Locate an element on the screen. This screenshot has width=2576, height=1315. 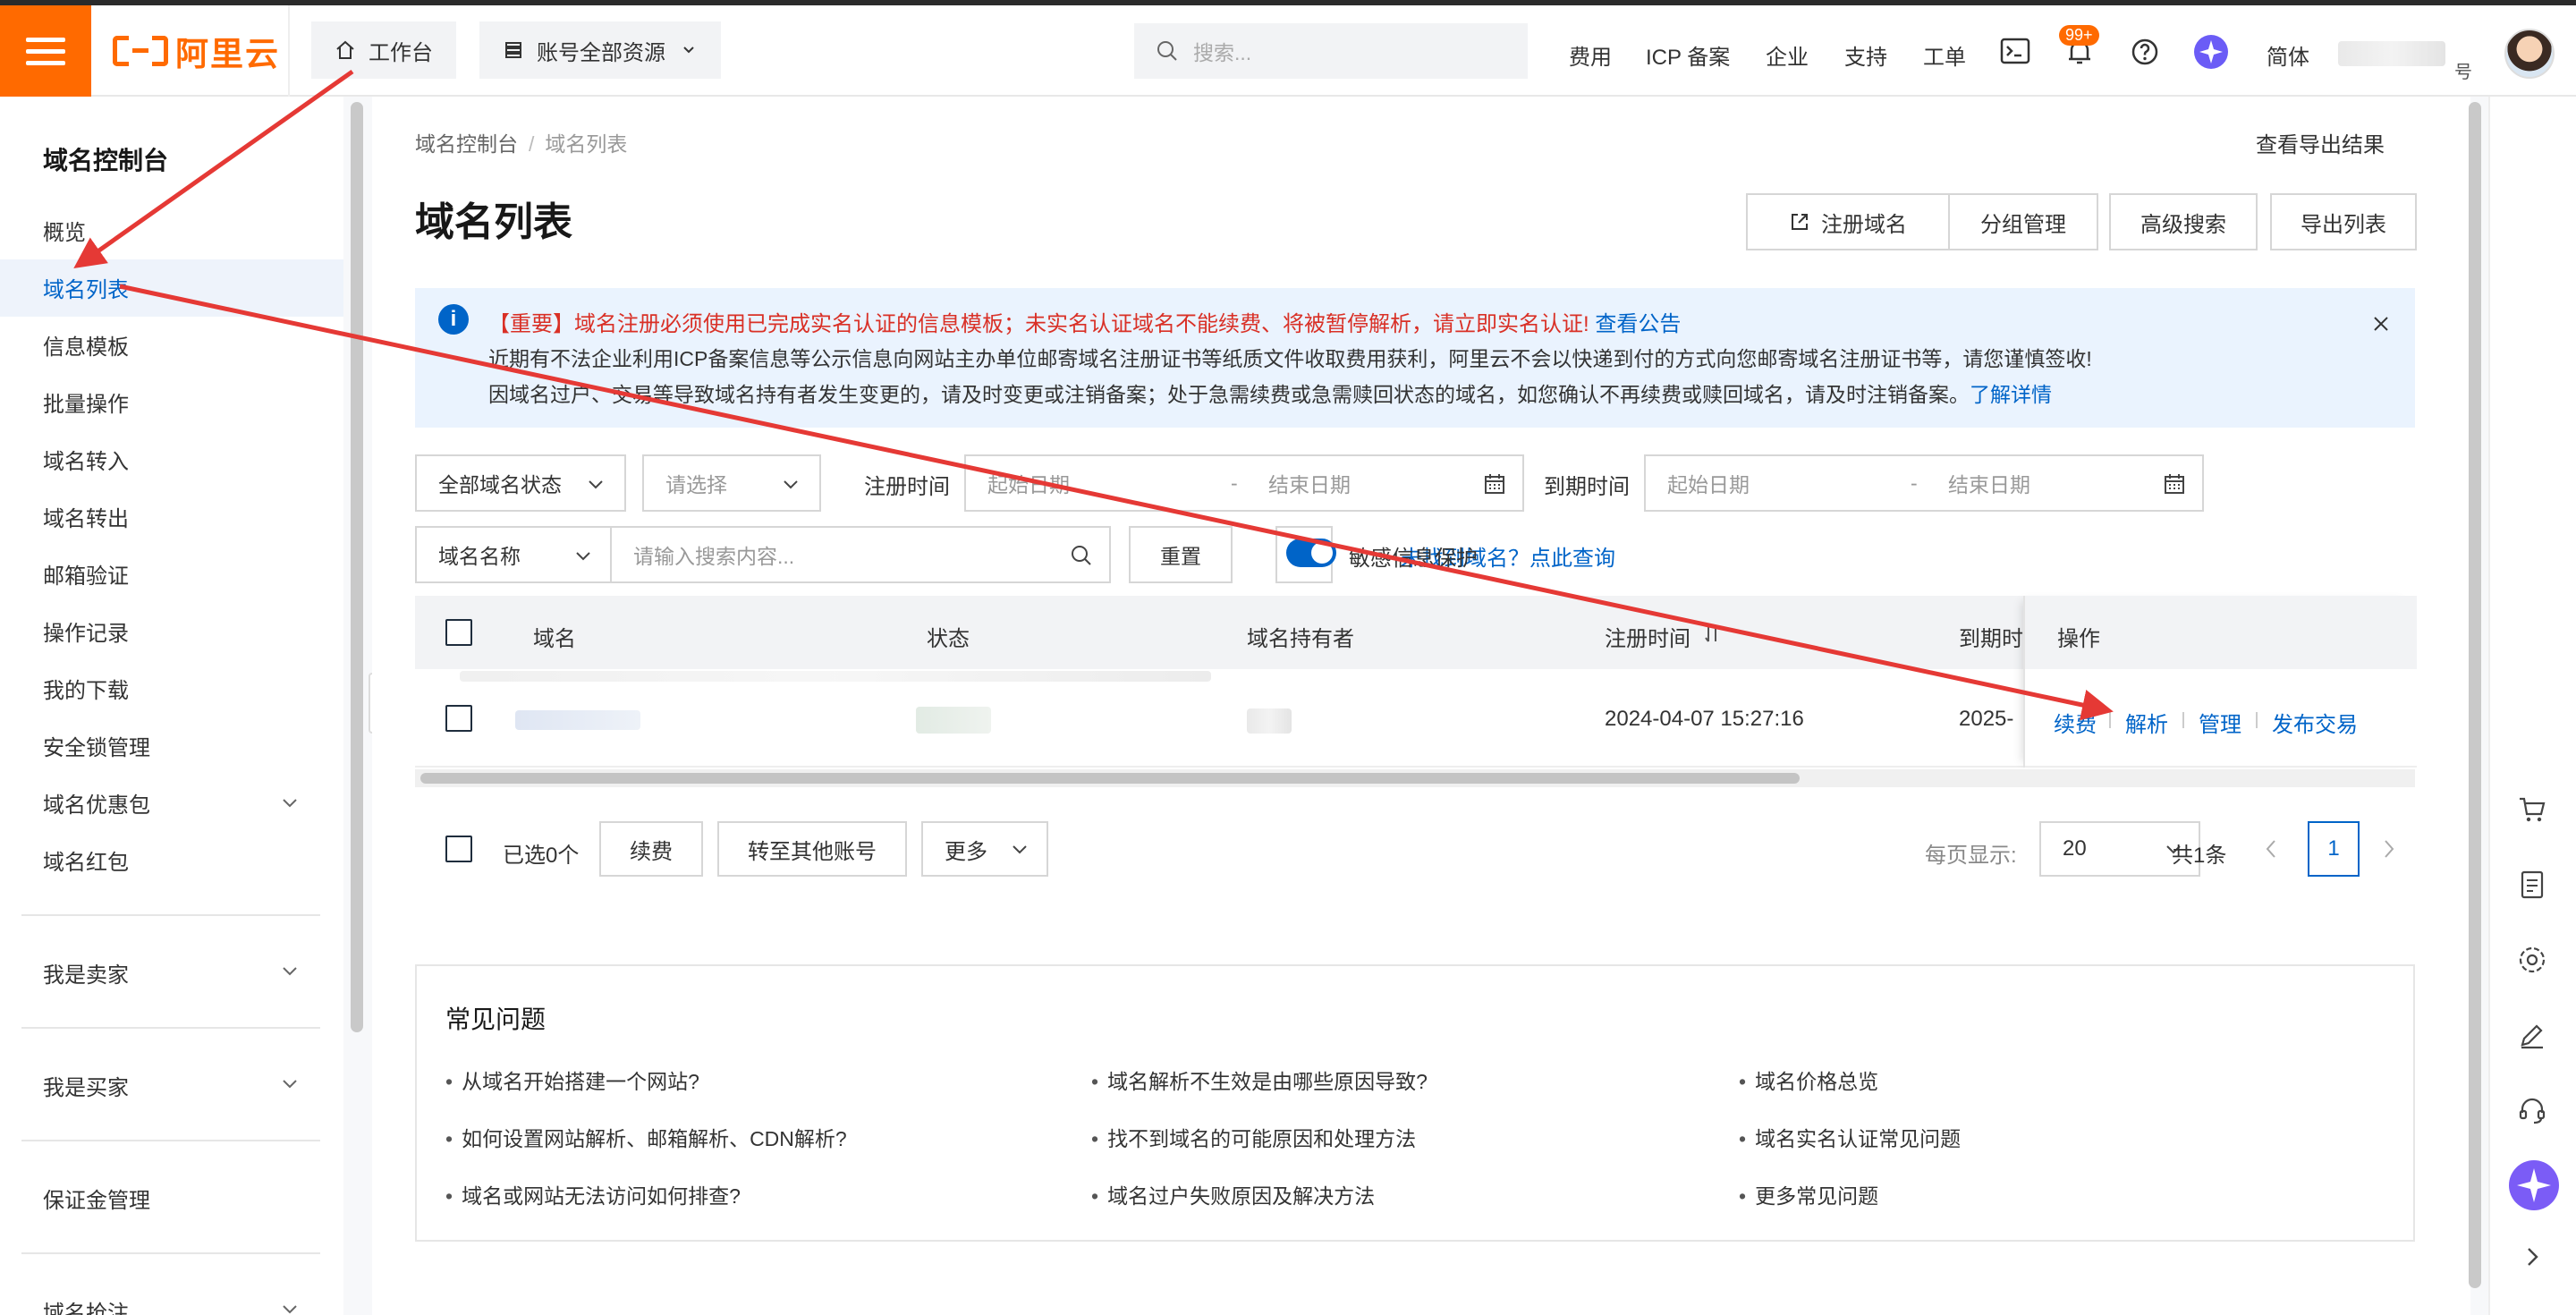
nav-fee: 费用 is located at coordinates (1590, 55).